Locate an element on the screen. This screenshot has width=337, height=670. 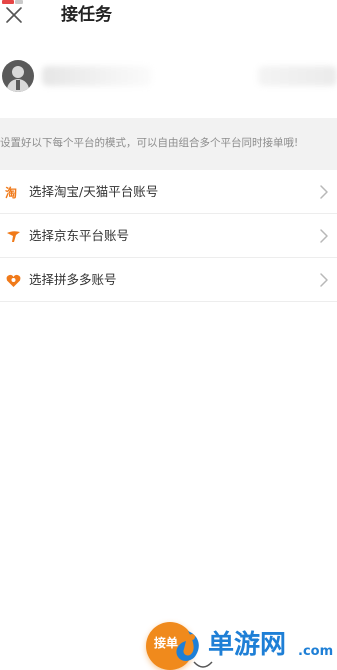
notice-text: 设置好以下每个平台的模式，可以自由组合多个平台同时接单哦! is located at coordinates (149, 143).